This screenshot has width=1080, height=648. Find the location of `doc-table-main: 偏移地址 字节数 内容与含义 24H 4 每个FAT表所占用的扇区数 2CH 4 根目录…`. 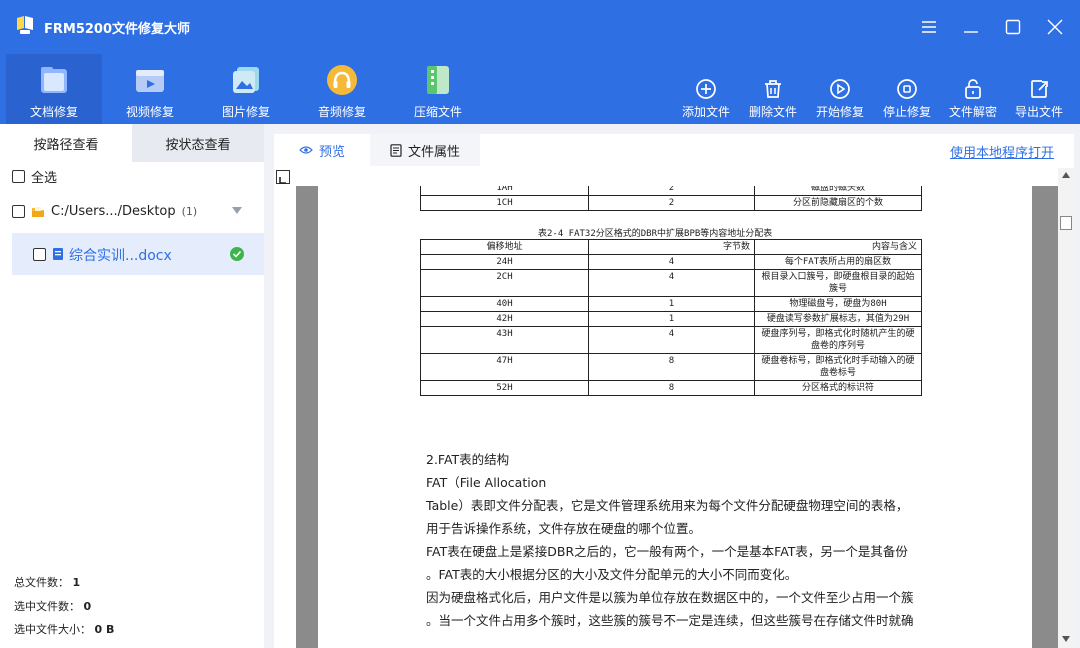

doc-table-main: 偏移地址 字节数 内容与含义 24H 4 每个FAT表所占用的扇区数 2CH 4 根目录… is located at coordinates (671, 317).